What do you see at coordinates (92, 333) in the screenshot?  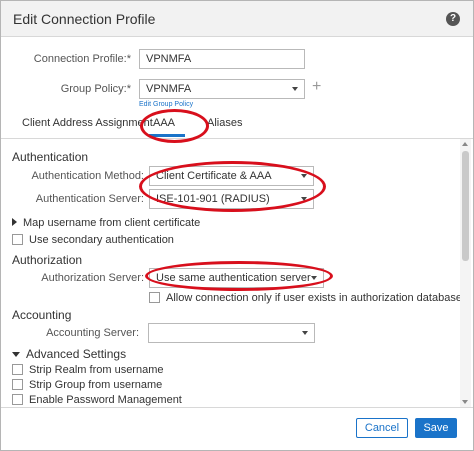 I see `accounting-server-label: Accounting Server:` at bounding box center [92, 333].